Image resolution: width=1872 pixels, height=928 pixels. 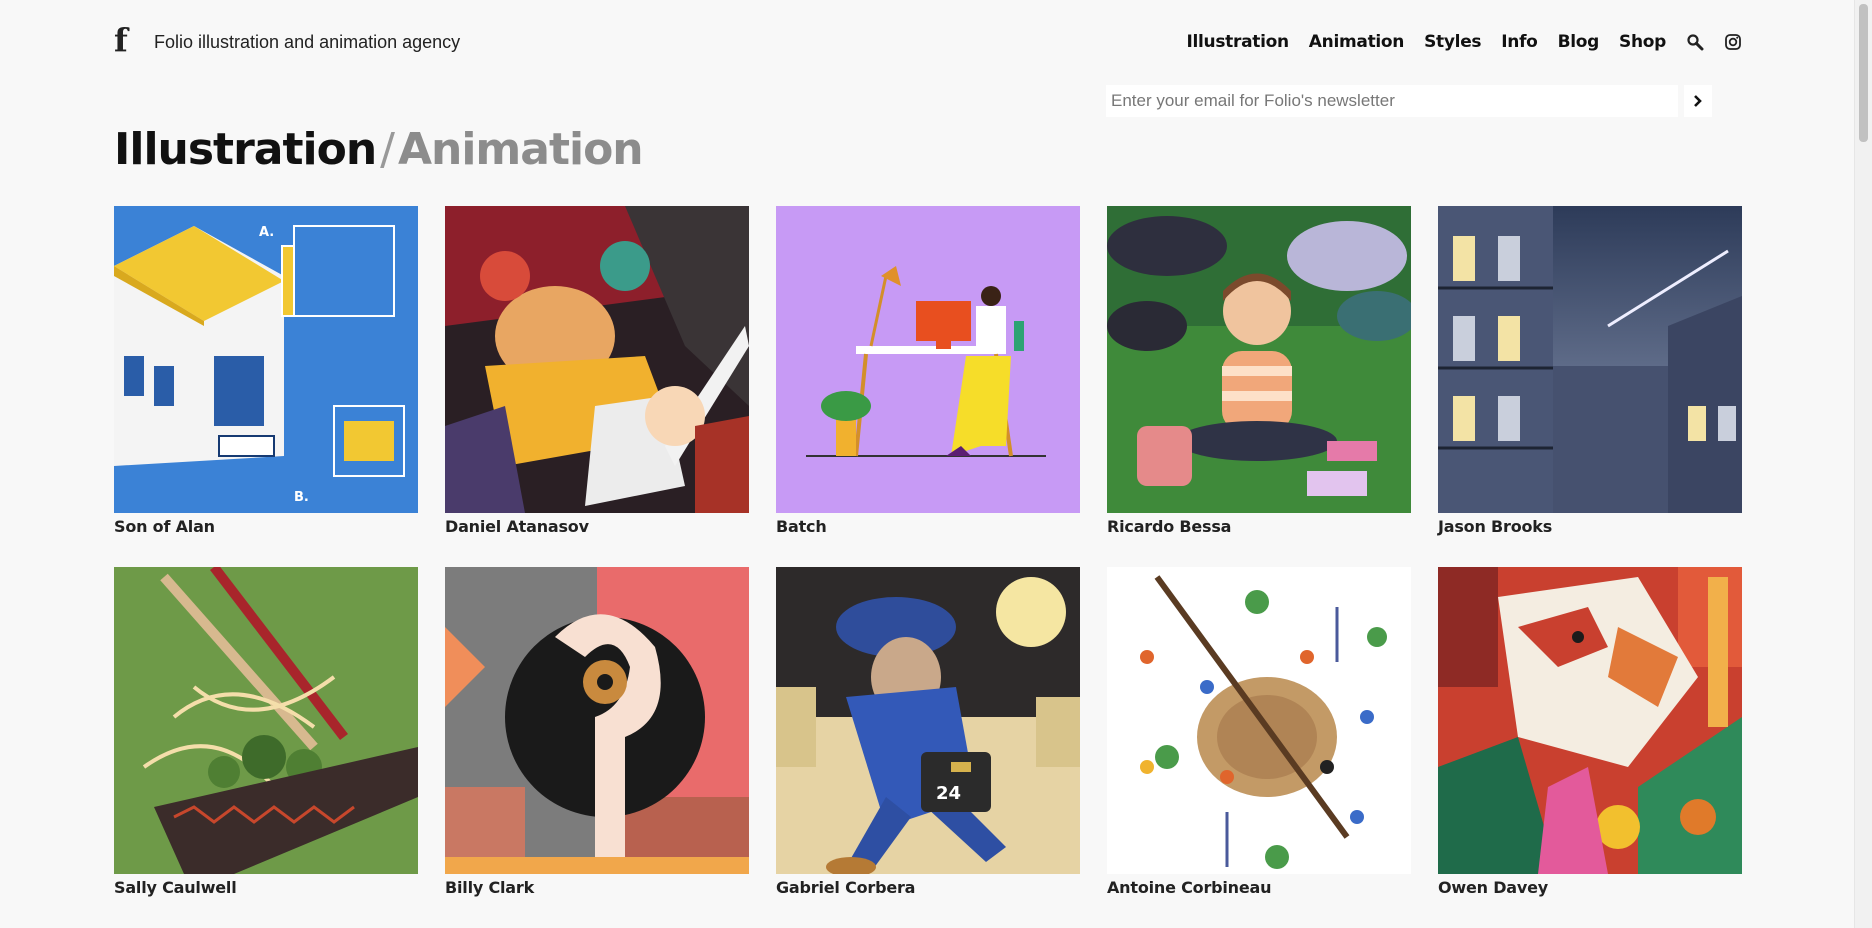 What do you see at coordinates (1392, 101) in the screenshot?
I see `newsletter-email-input` at bounding box center [1392, 101].